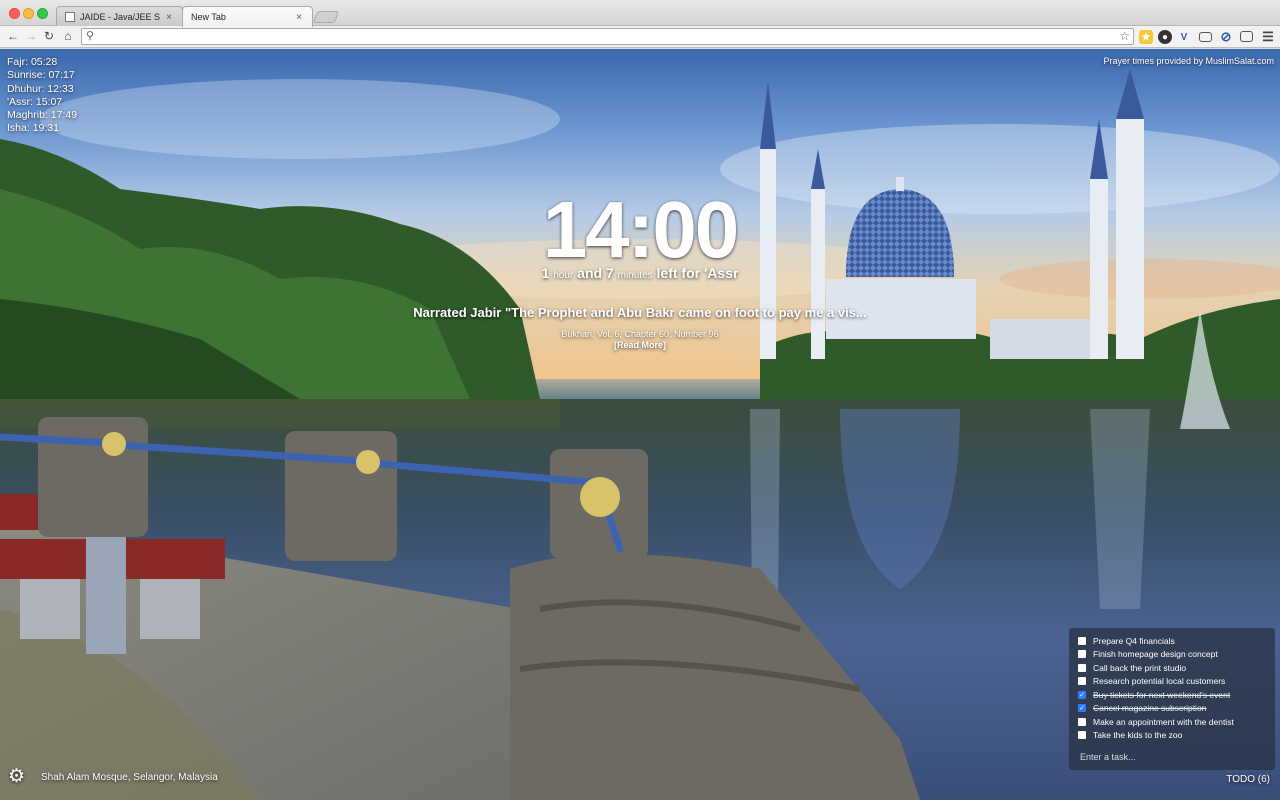 Image resolution: width=1280 pixels, height=800 pixels. What do you see at coordinates (1205, 37) in the screenshot?
I see `cast-icon` at bounding box center [1205, 37].